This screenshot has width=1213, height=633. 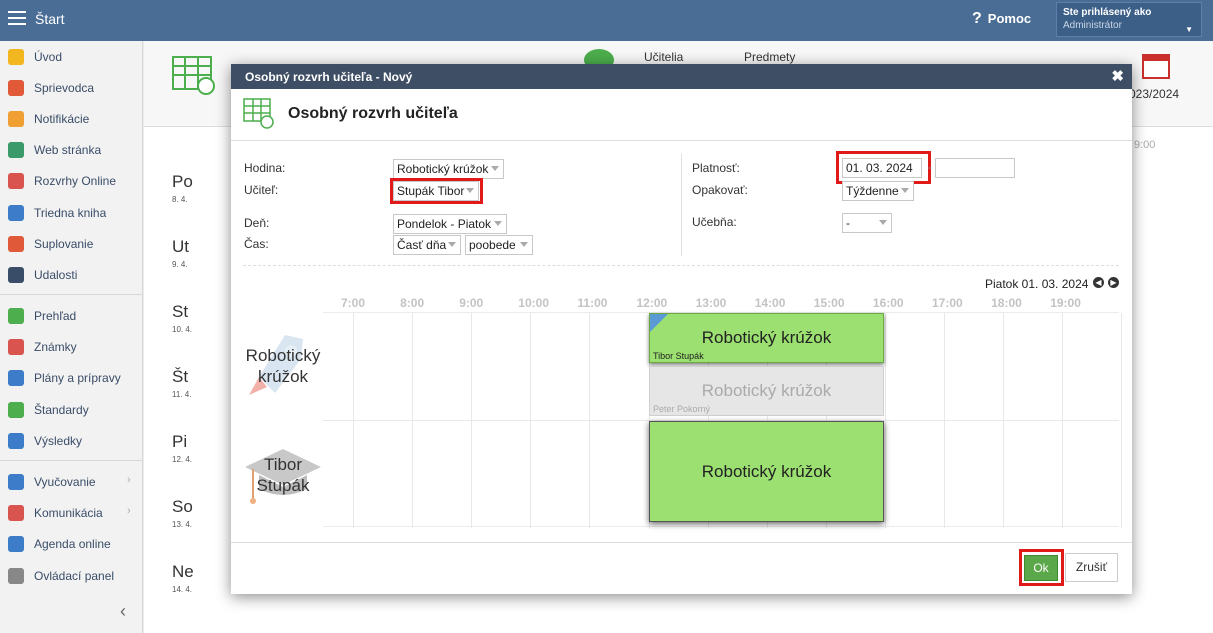 What do you see at coordinates (180, 311) in the screenshot?
I see `day-name: St` at bounding box center [180, 311].